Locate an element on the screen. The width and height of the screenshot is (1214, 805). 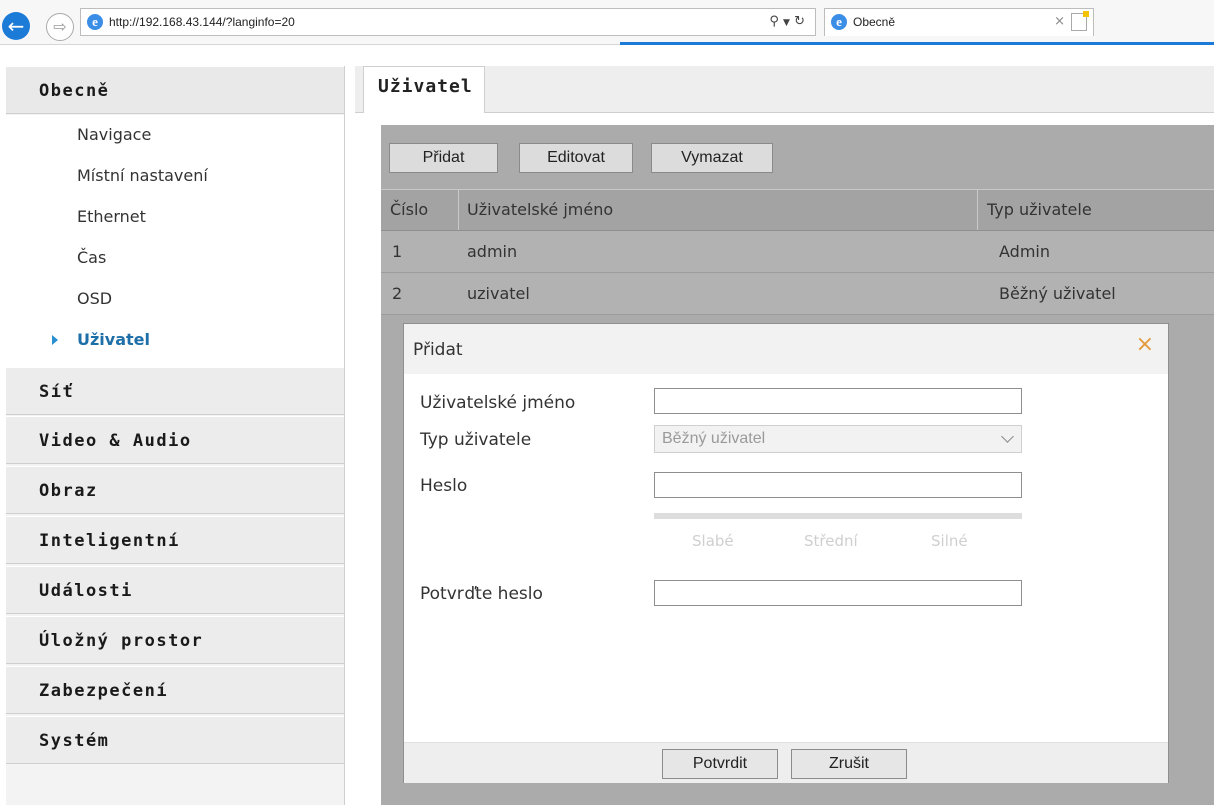
username-field is located at coordinates (838, 401).